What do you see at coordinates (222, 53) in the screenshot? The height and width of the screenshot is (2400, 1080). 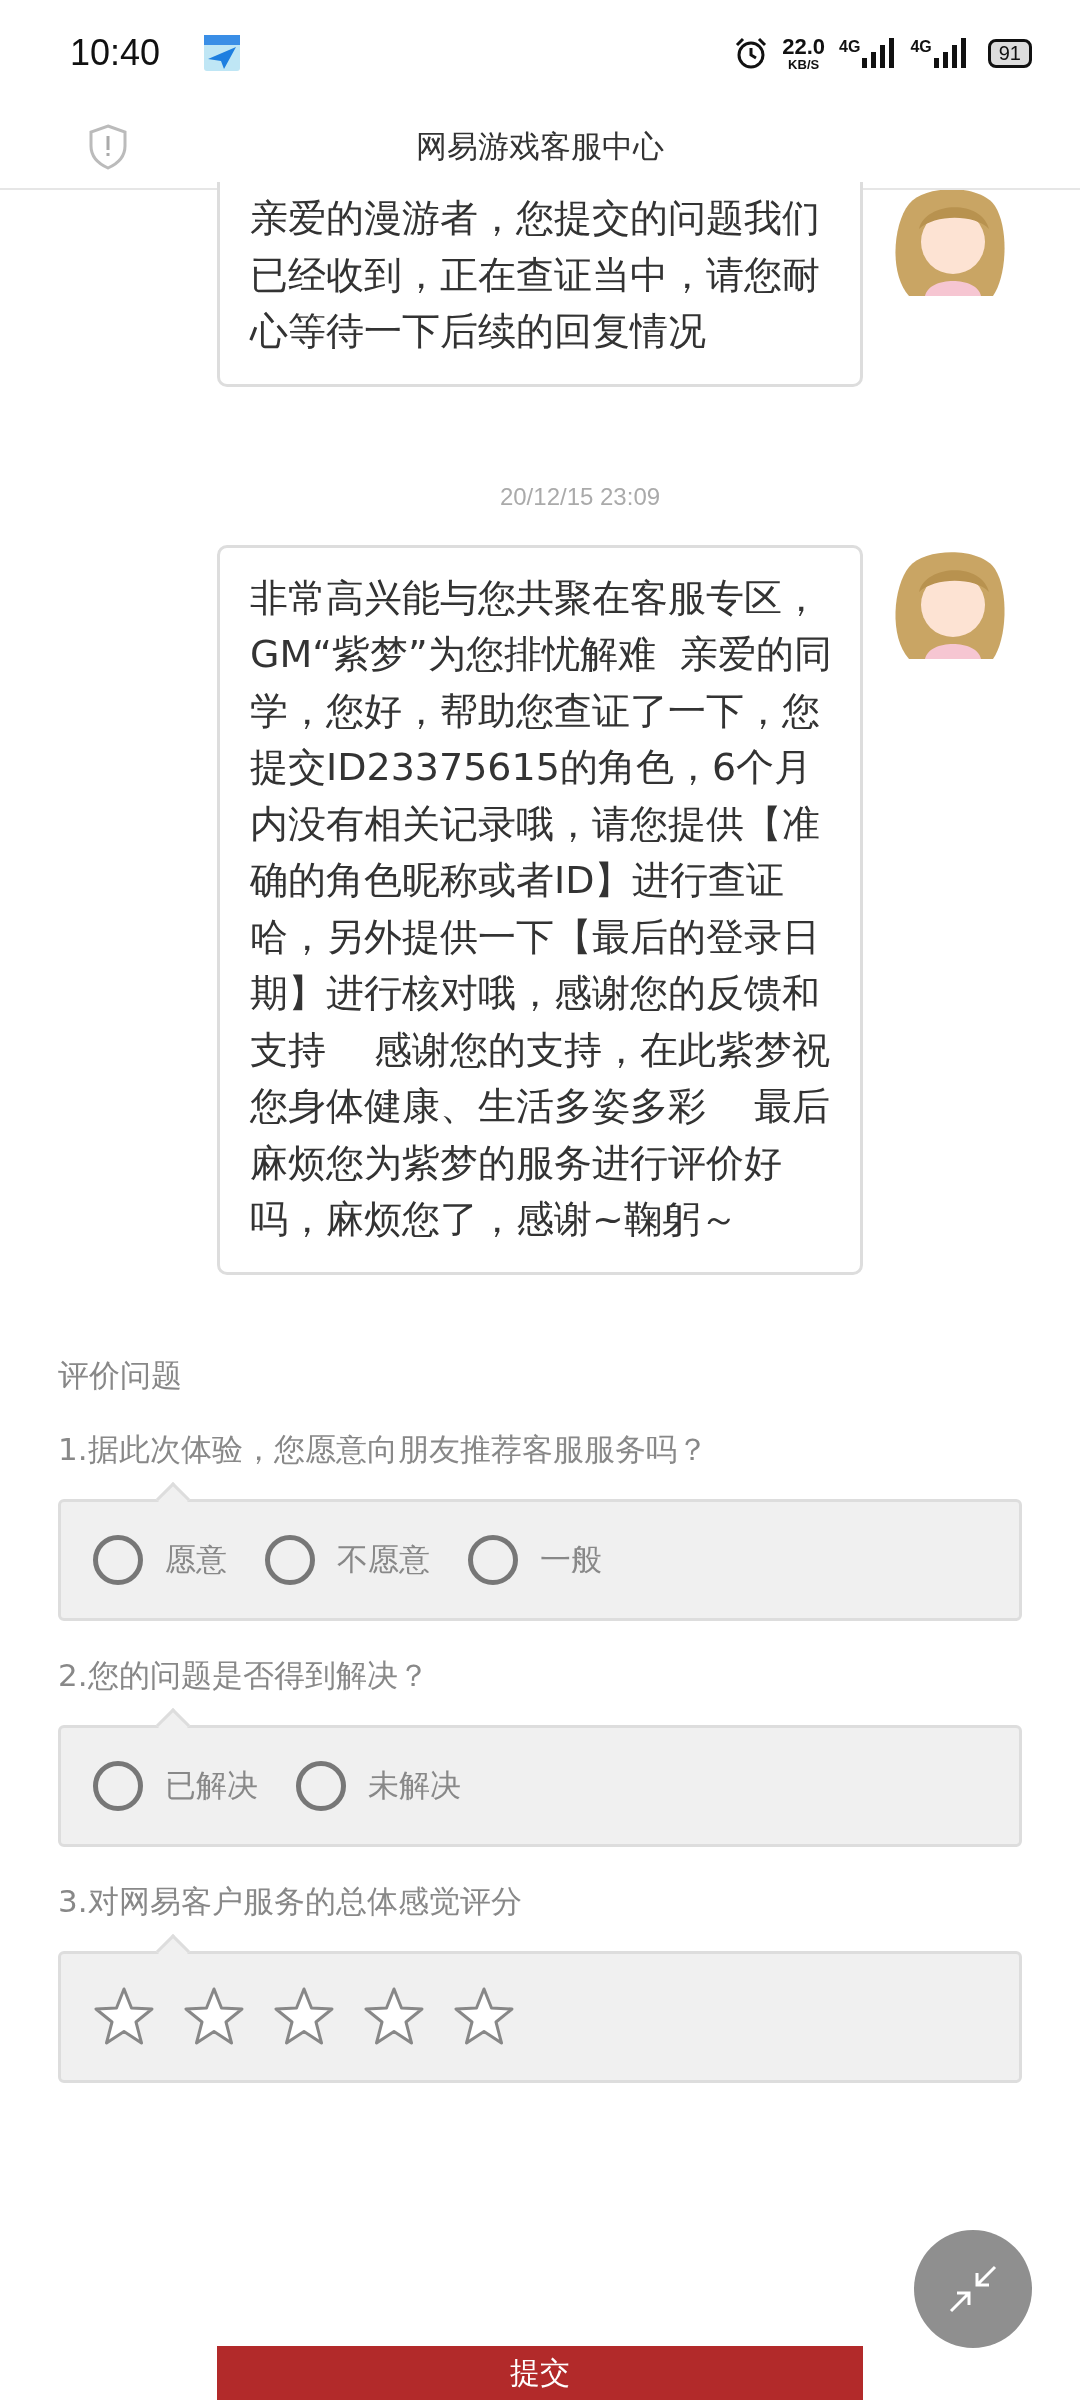 I see `paper-plane-icon` at bounding box center [222, 53].